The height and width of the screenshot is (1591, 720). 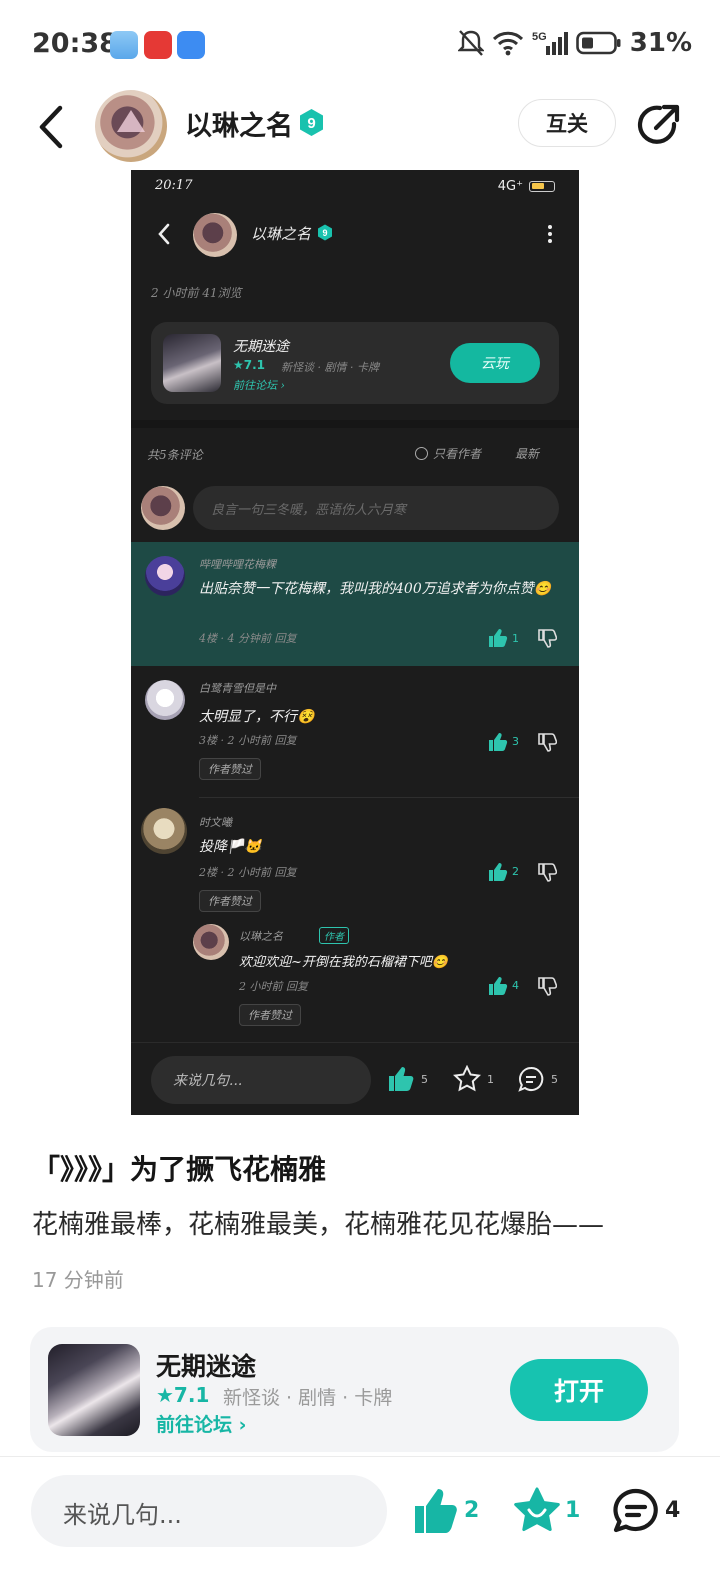 I want to click on game-icon, so click(x=94, y=1390).